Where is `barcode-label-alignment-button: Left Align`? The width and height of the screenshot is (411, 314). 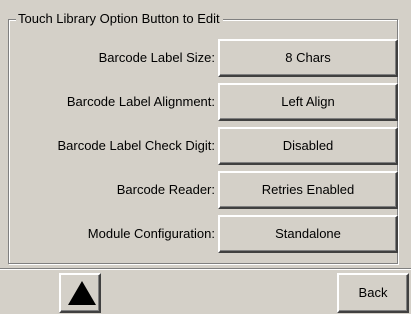 barcode-label-alignment-button: Left Align is located at coordinates (308, 102).